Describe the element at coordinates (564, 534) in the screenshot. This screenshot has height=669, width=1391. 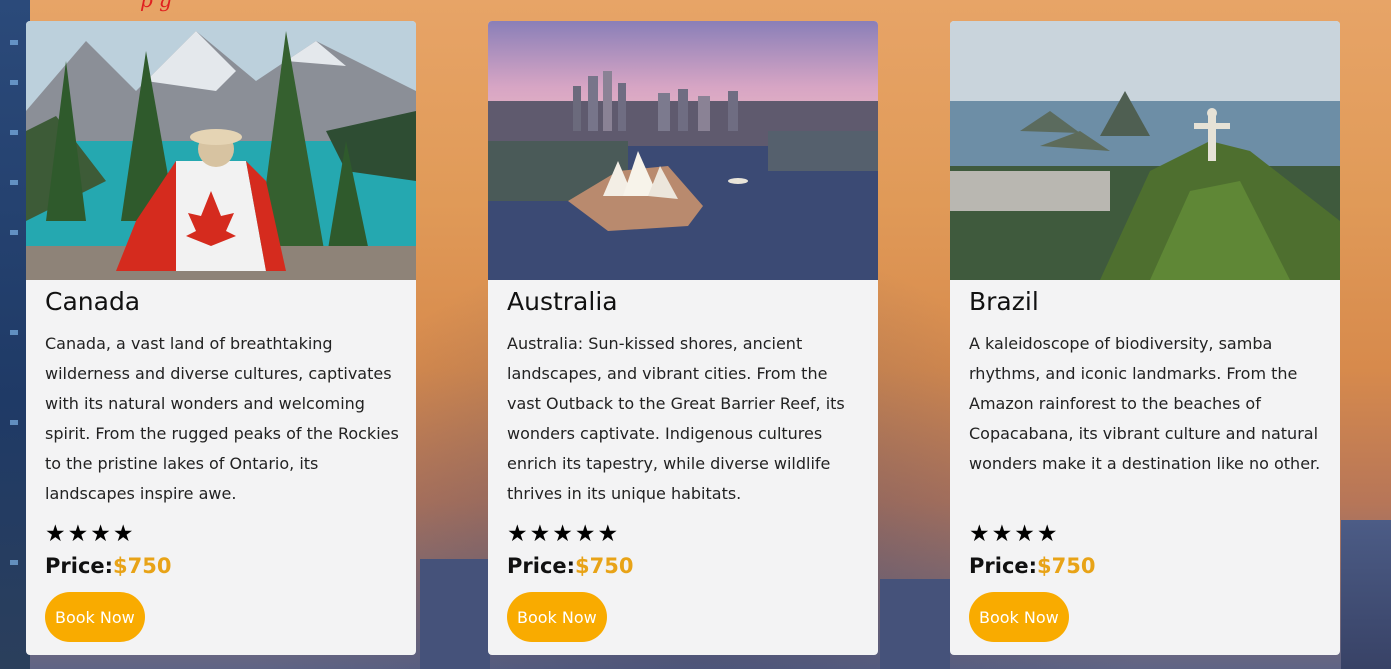
I see `star-rating: ★★★★★` at that location.